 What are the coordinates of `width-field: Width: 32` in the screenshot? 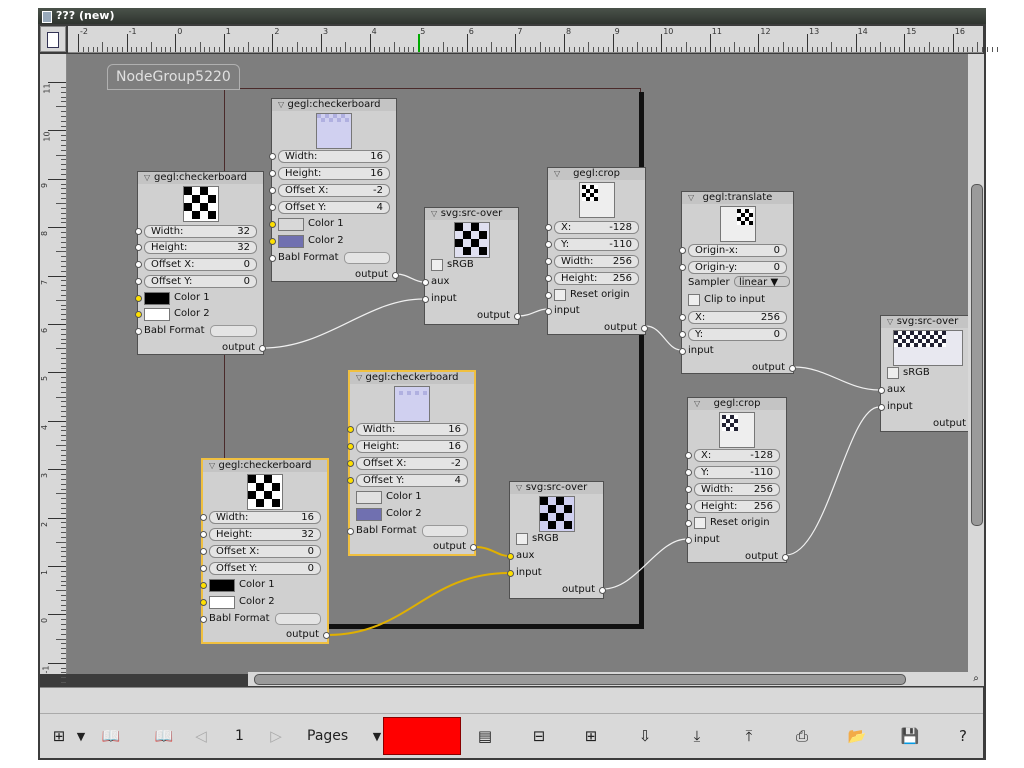 It's located at (199, 231).